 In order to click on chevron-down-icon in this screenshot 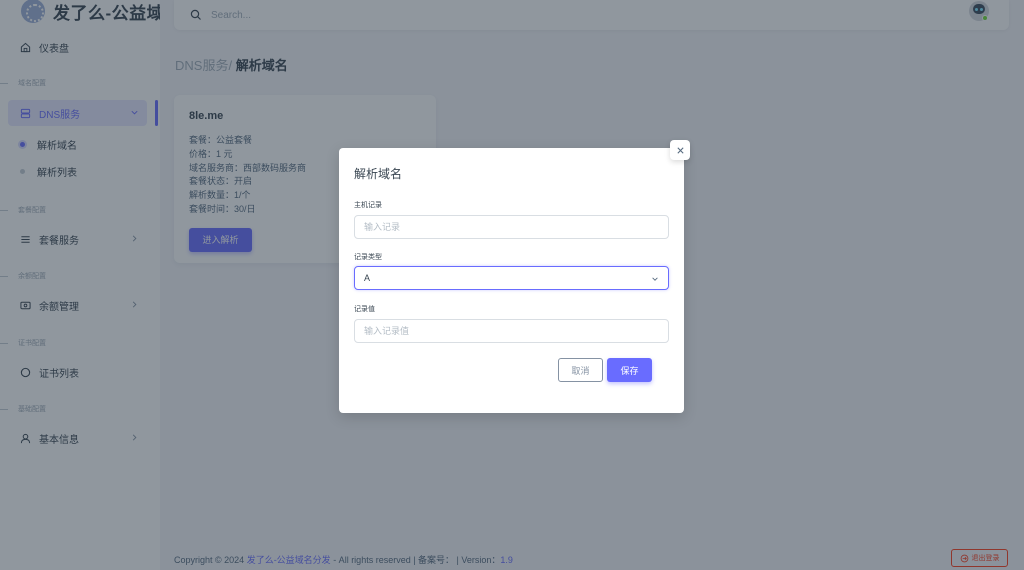, I will do `click(655, 279)`.